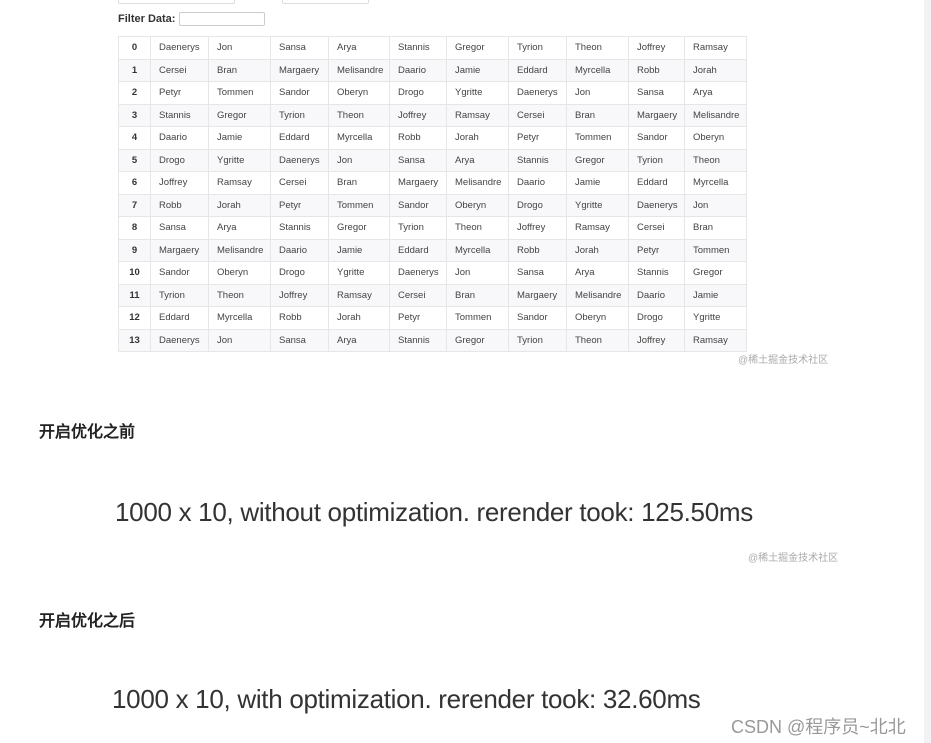 The width and height of the screenshot is (931, 743). Describe the element at coordinates (179, 138) in the screenshot. I see `table-cell: Daario` at that location.